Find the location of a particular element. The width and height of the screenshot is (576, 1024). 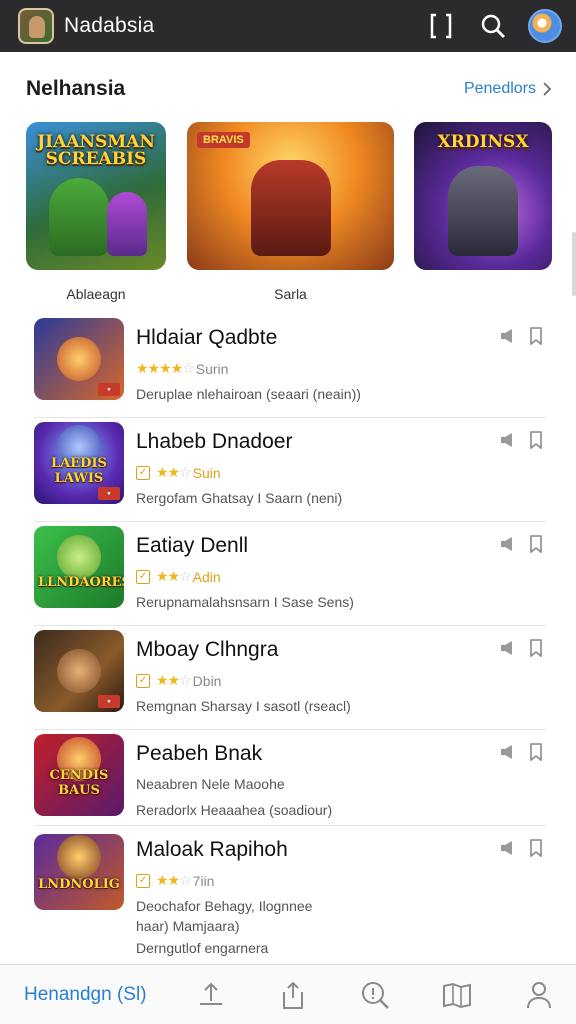

app-thumbnail-word: CENDIS BAUS is located at coordinates (79, 783).